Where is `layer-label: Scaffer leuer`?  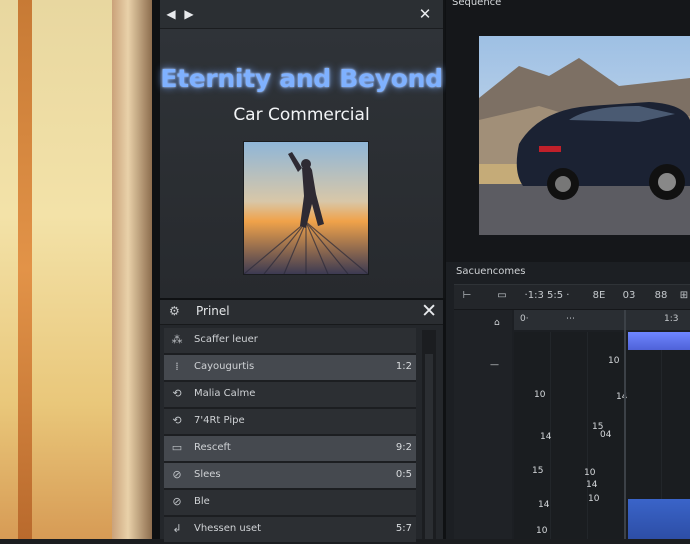
layer-label: Scaffer leuer is located at coordinates (226, 339).